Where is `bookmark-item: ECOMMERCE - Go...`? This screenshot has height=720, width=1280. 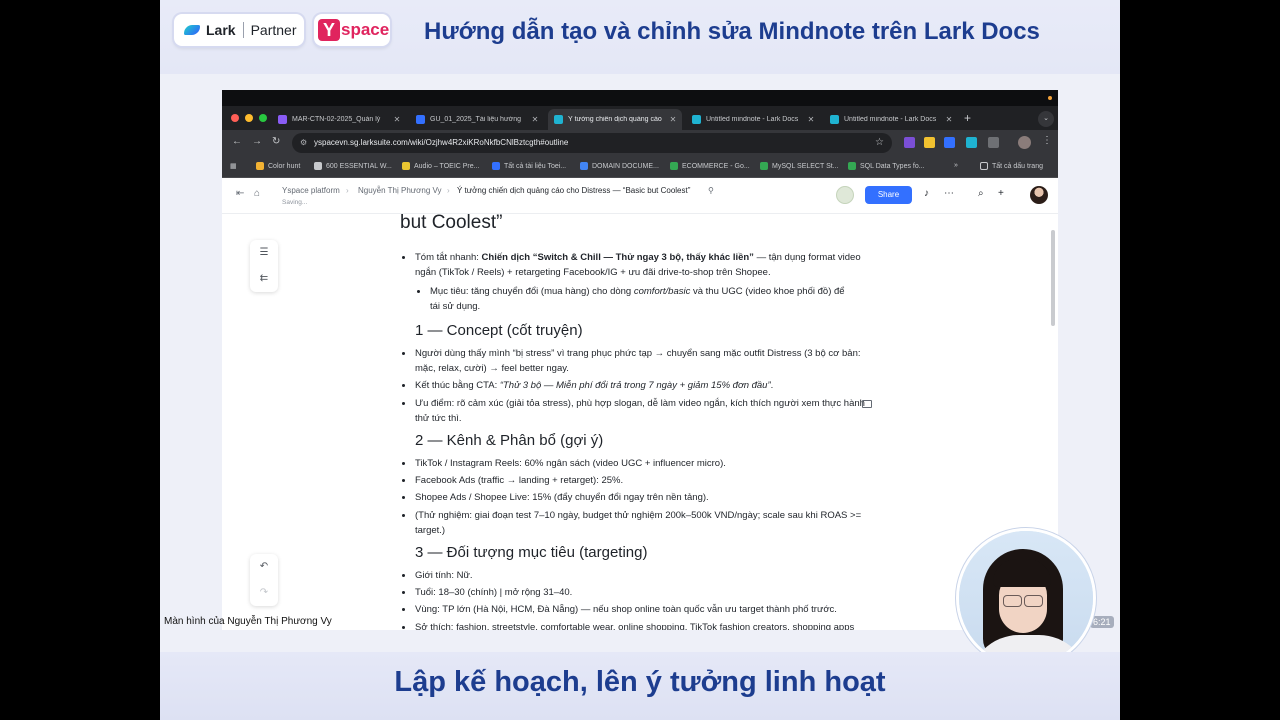
bookmark-item: ECOMMERCE - Go... is located at coordinates (710, 166).